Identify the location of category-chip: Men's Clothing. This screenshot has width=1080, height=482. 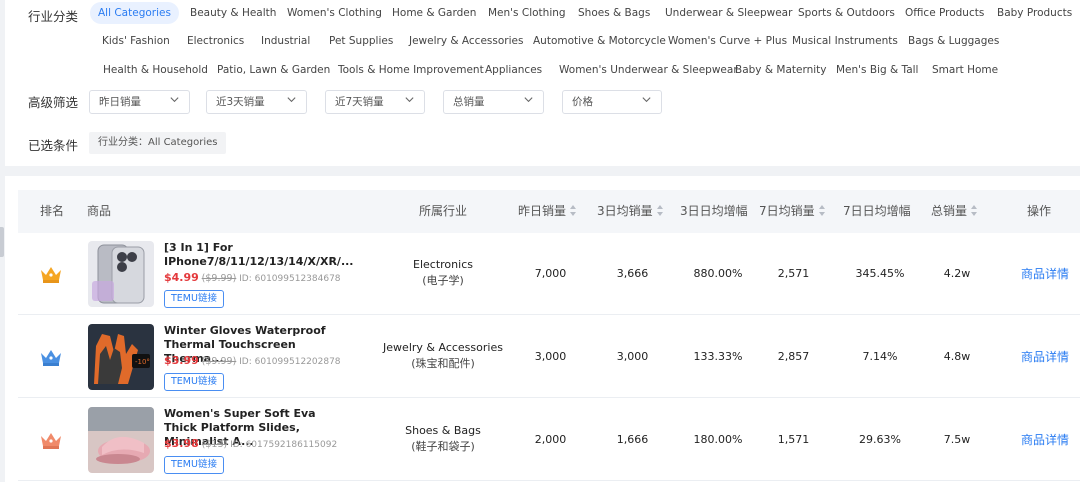
(527, 13).